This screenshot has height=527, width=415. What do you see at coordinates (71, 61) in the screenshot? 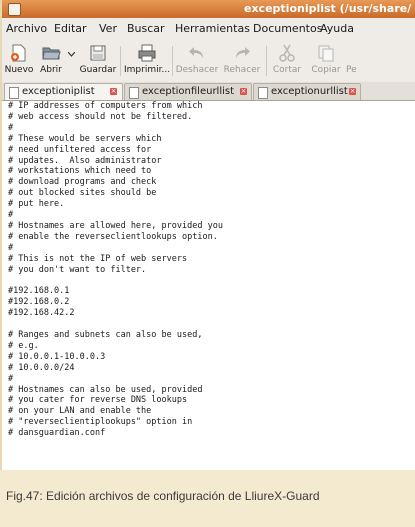
I see `open-recent-dropdown` at bounding box center [71, 61].